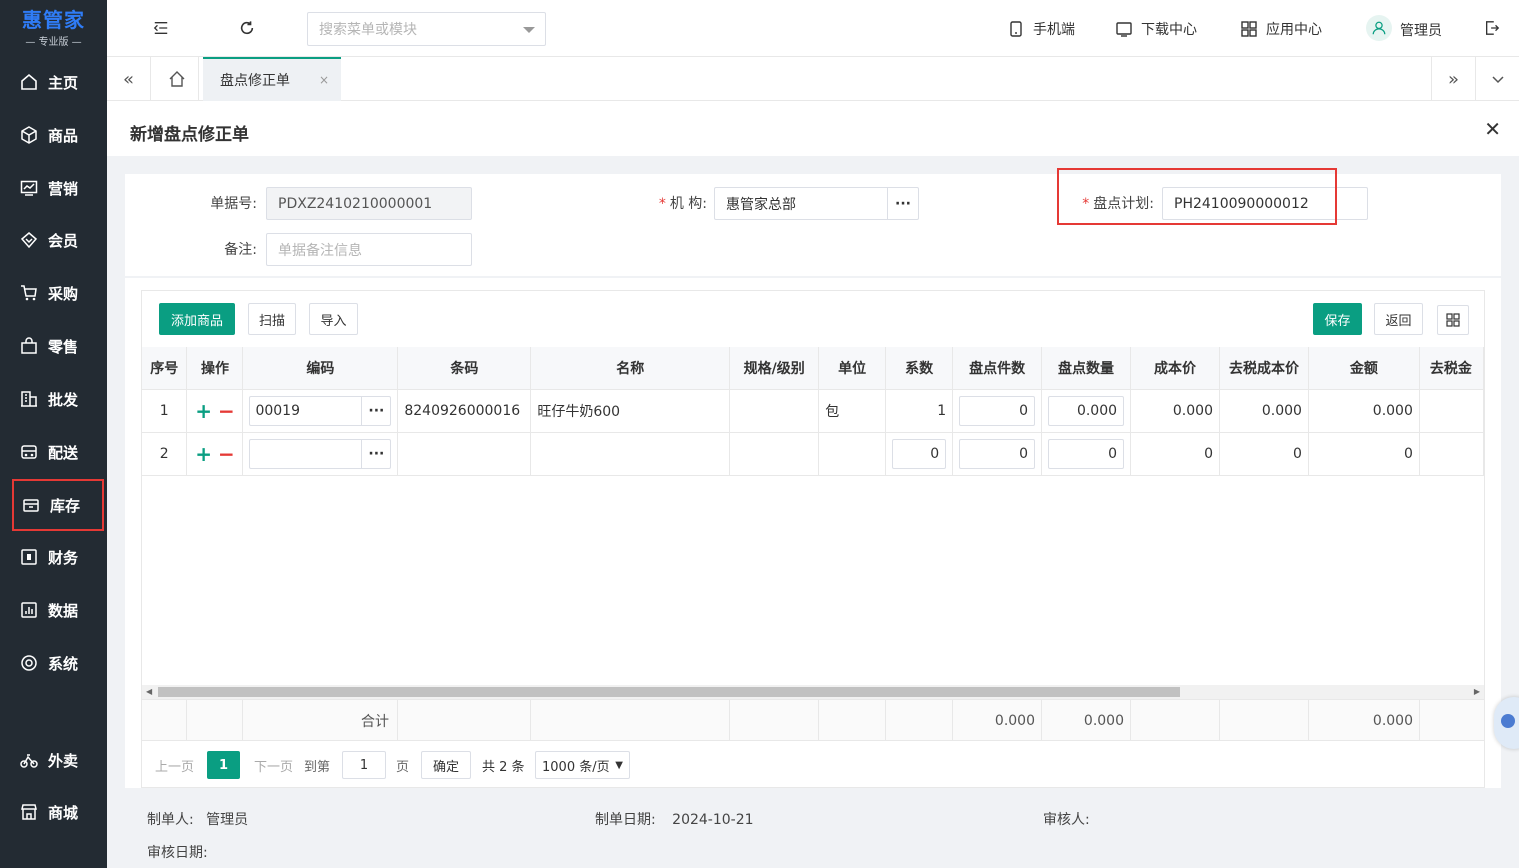 The image size is (1519, 868). Describe the element at coordinates (223, 765) in the screenshot. I see `page-1: 1` at that location.